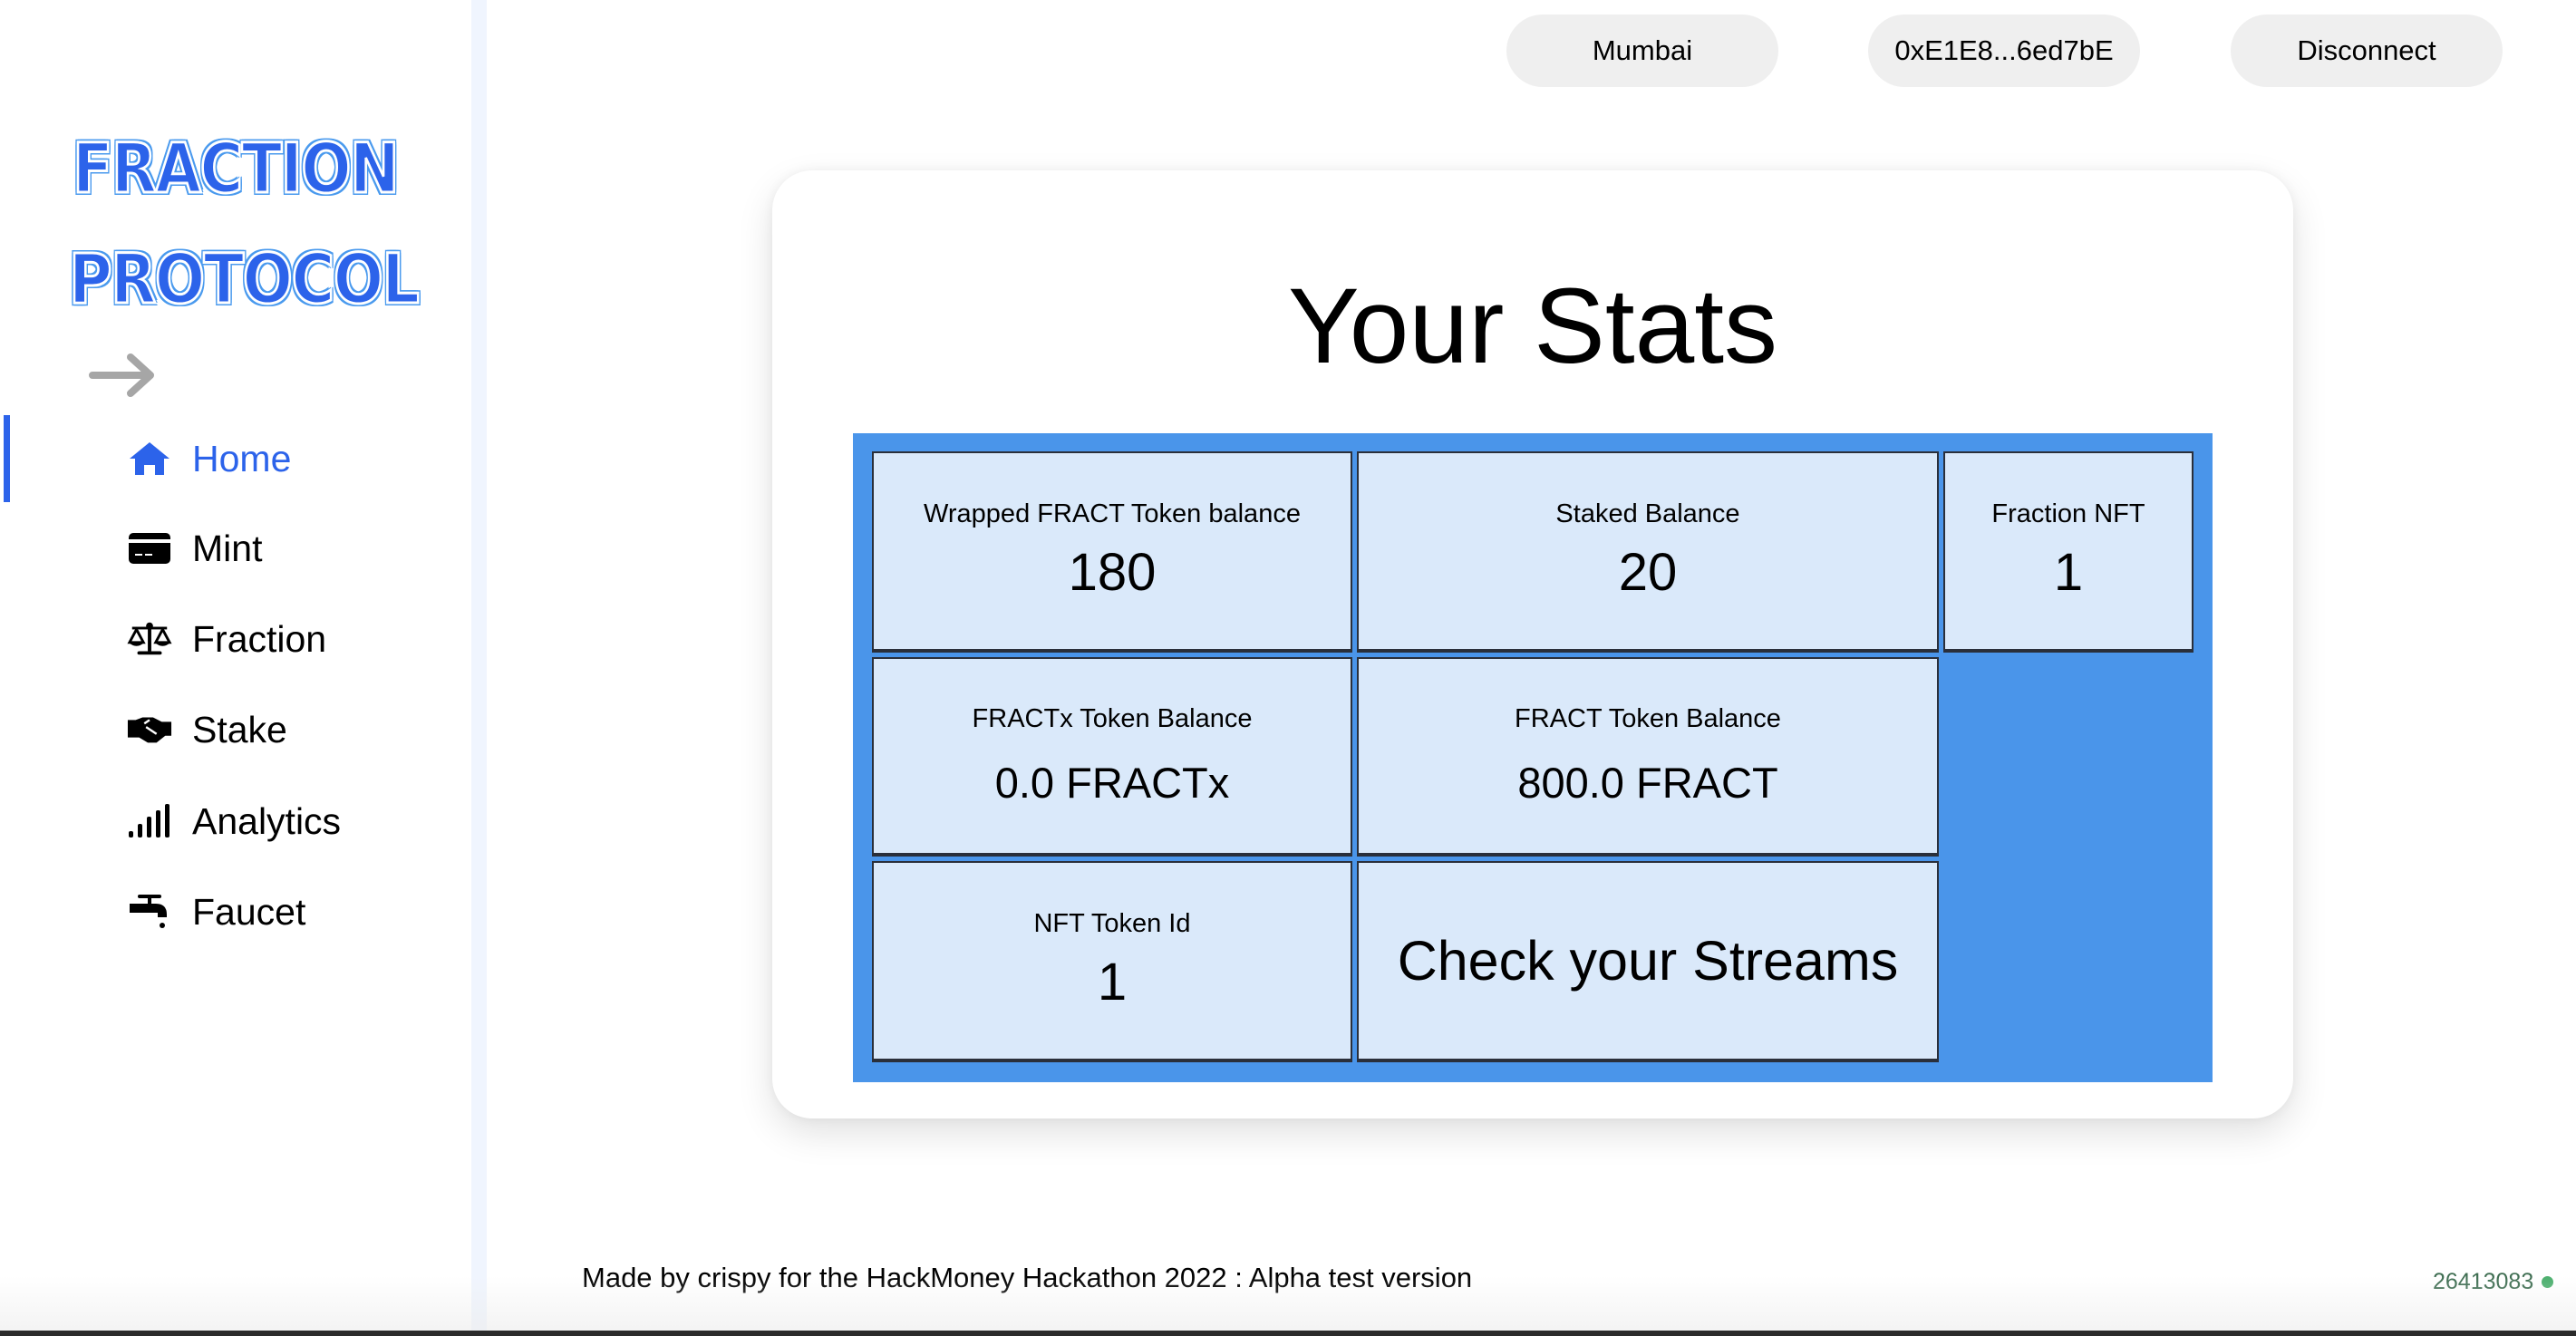  What do you see at coordinates (149, 912) in the screenshot?
I see `faucet-icon` at bounding box center [149, 912].